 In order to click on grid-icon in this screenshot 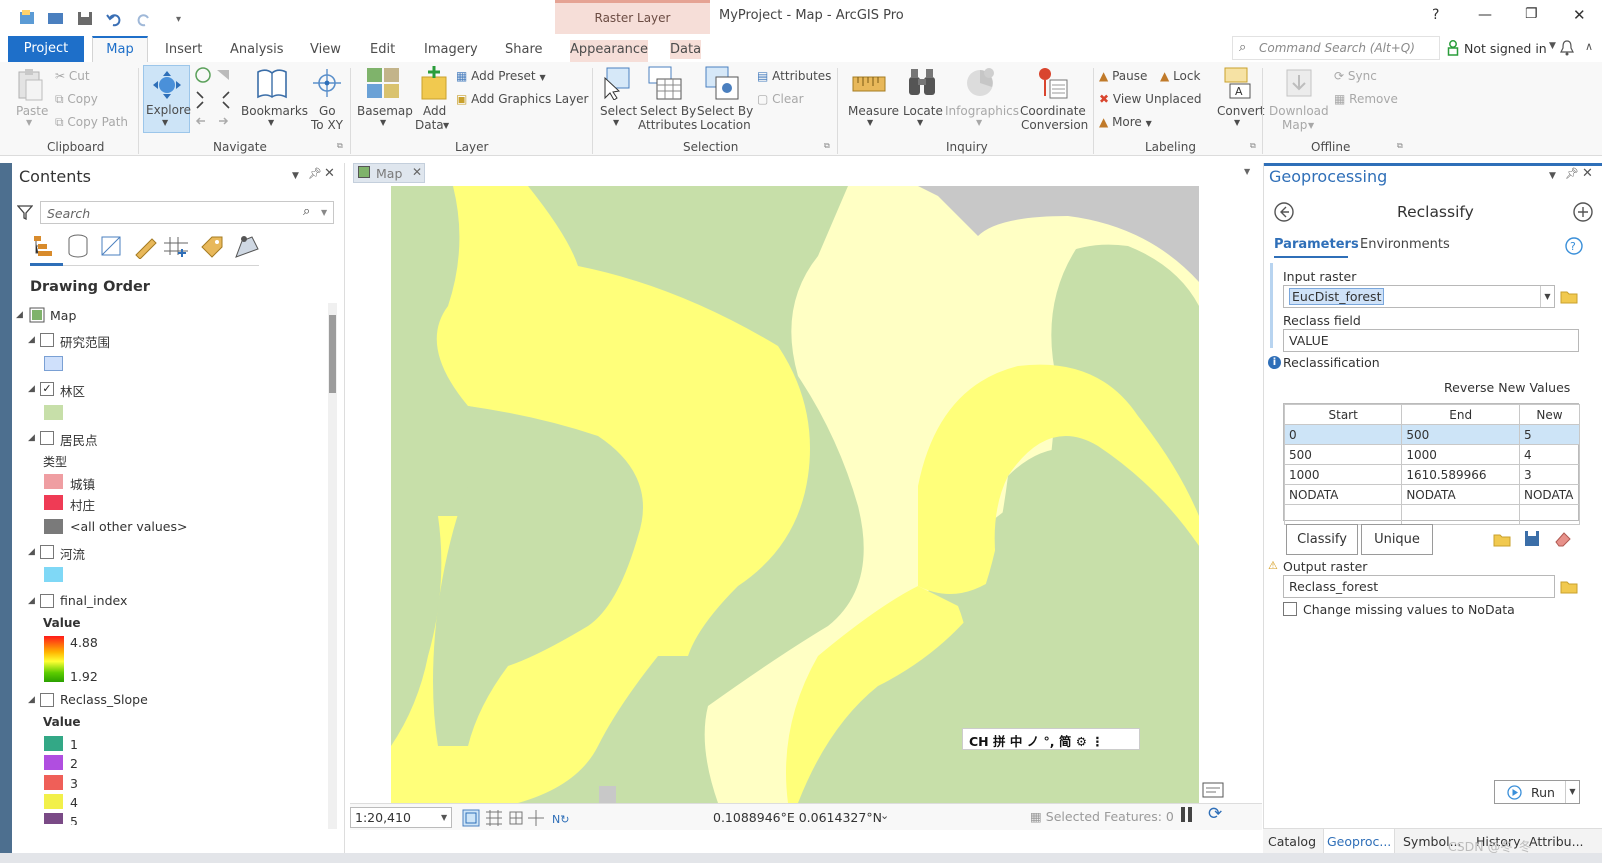, I will do `click(494, 818)`.